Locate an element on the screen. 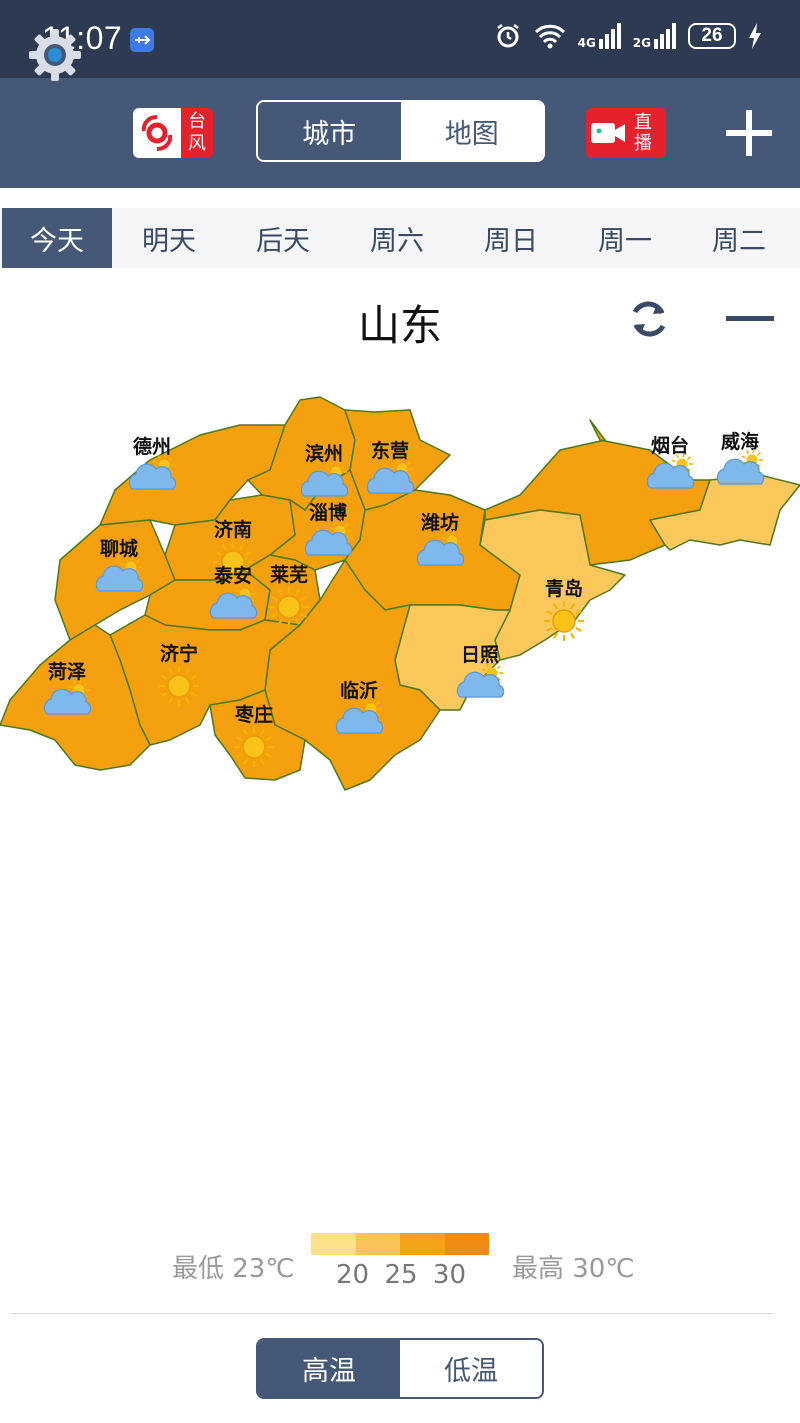 The width and height of the screenshot is (800, 1423). map-view-tab: 地图 is located at coordinates (471, 131).